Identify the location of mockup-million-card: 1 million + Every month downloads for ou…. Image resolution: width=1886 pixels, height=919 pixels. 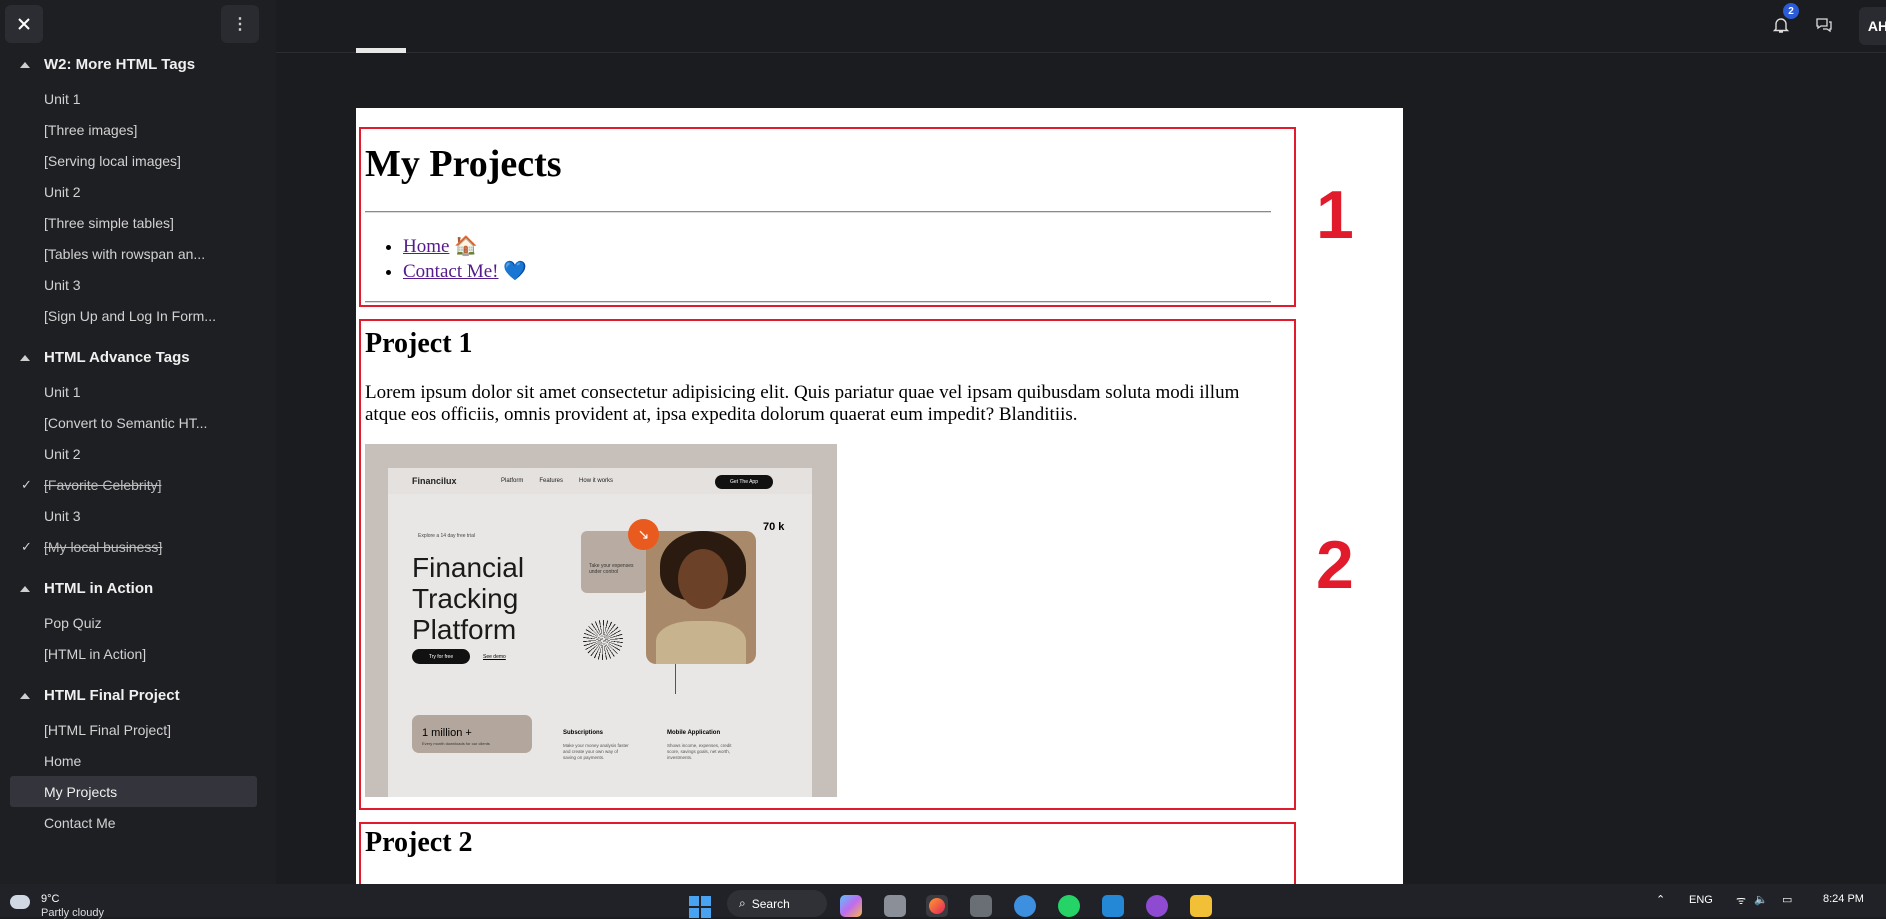
(472, 734).